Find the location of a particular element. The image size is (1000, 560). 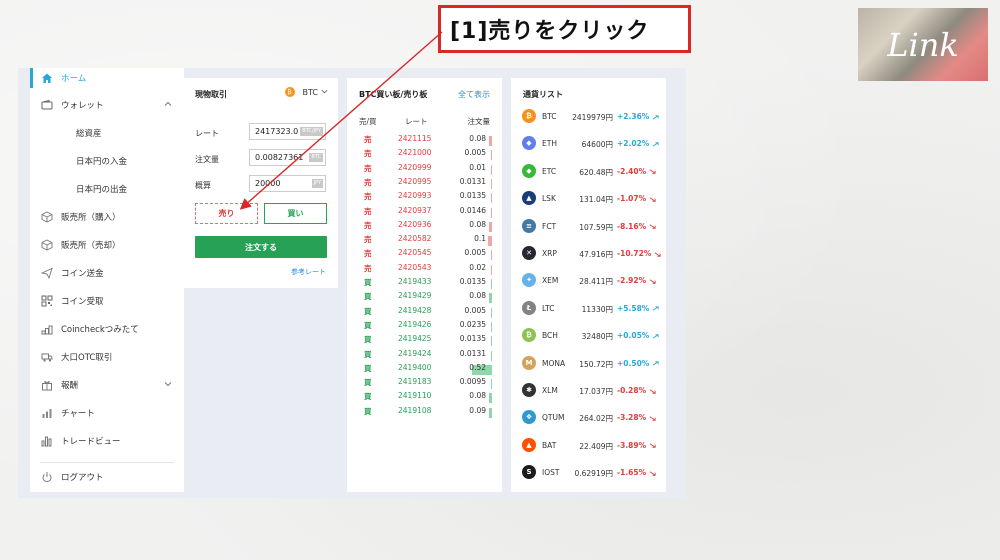

order-book-row: 買 2419183 0.0095 is located at coordinates (424, 384).